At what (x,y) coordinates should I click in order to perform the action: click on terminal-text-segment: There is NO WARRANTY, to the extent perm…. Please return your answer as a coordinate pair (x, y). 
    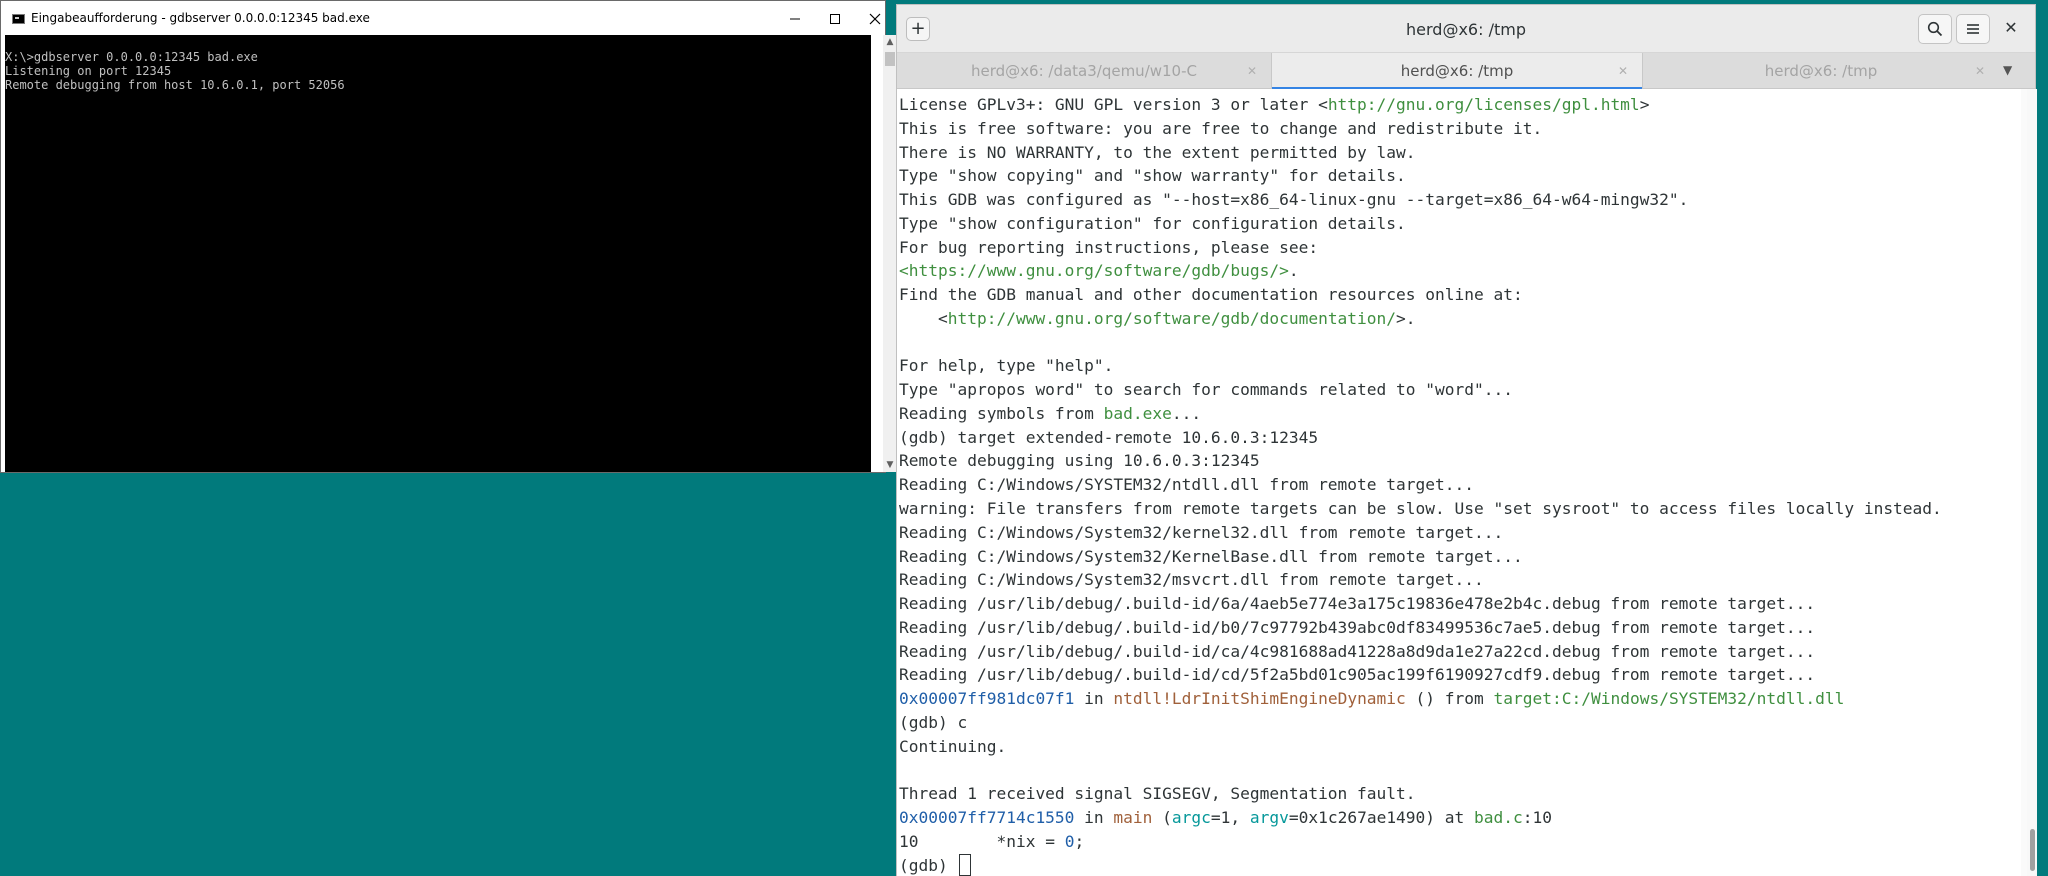
    Looking at the image, I should click on (1157, 152).